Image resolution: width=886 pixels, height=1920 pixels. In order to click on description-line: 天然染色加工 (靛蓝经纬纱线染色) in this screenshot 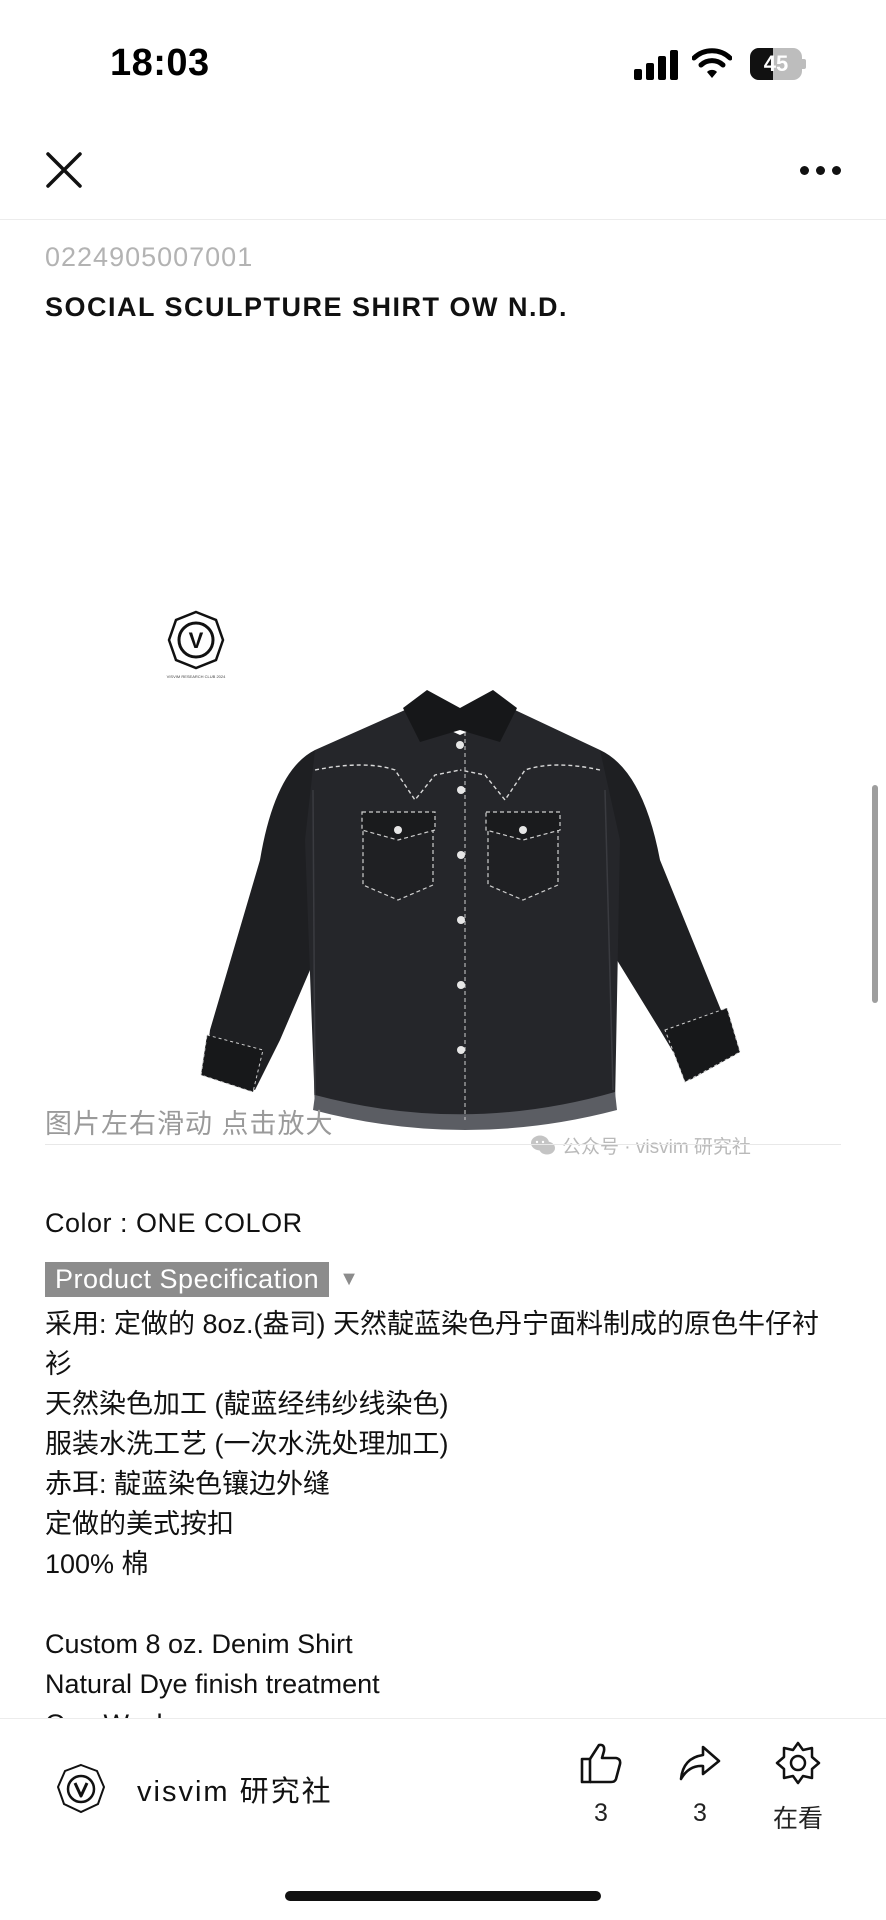, I will do `click(247, 1404)`.